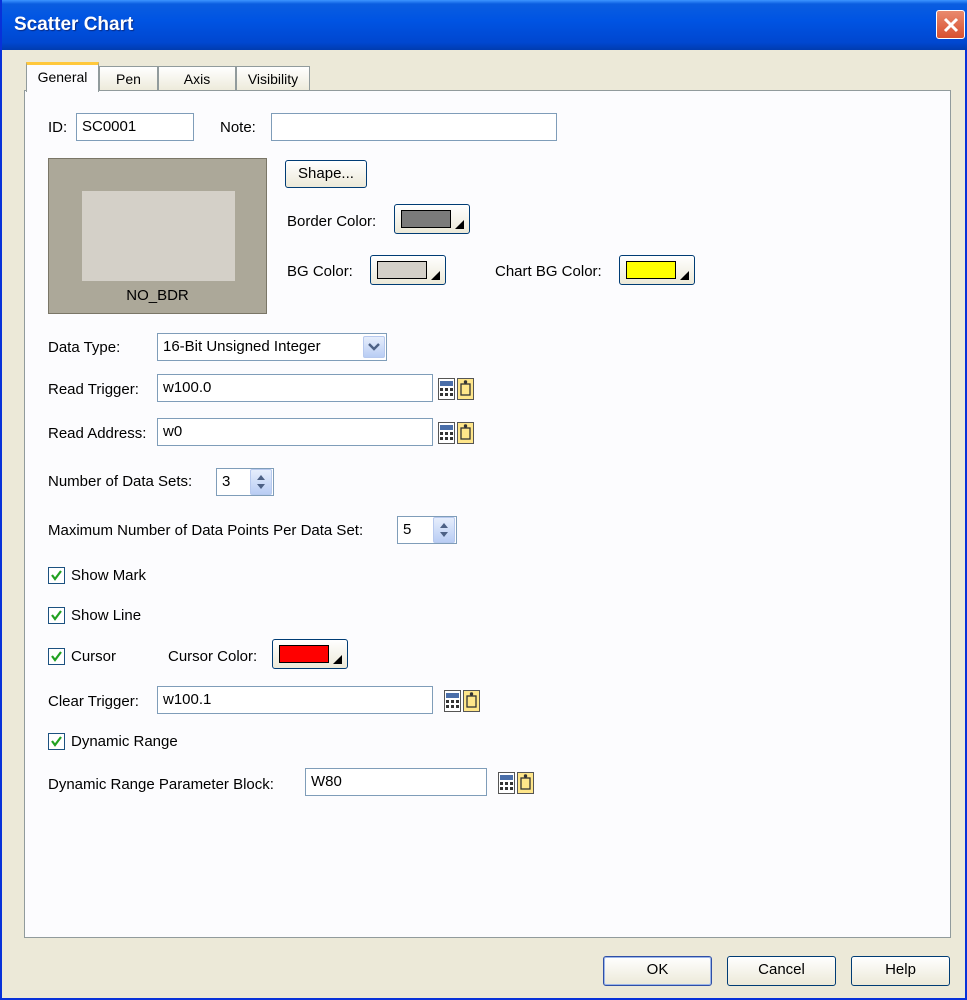  What do you see at coordinates (407, 529) in the screenshot?
I see `max-points-value: 5` at bounding box center [407, 529].